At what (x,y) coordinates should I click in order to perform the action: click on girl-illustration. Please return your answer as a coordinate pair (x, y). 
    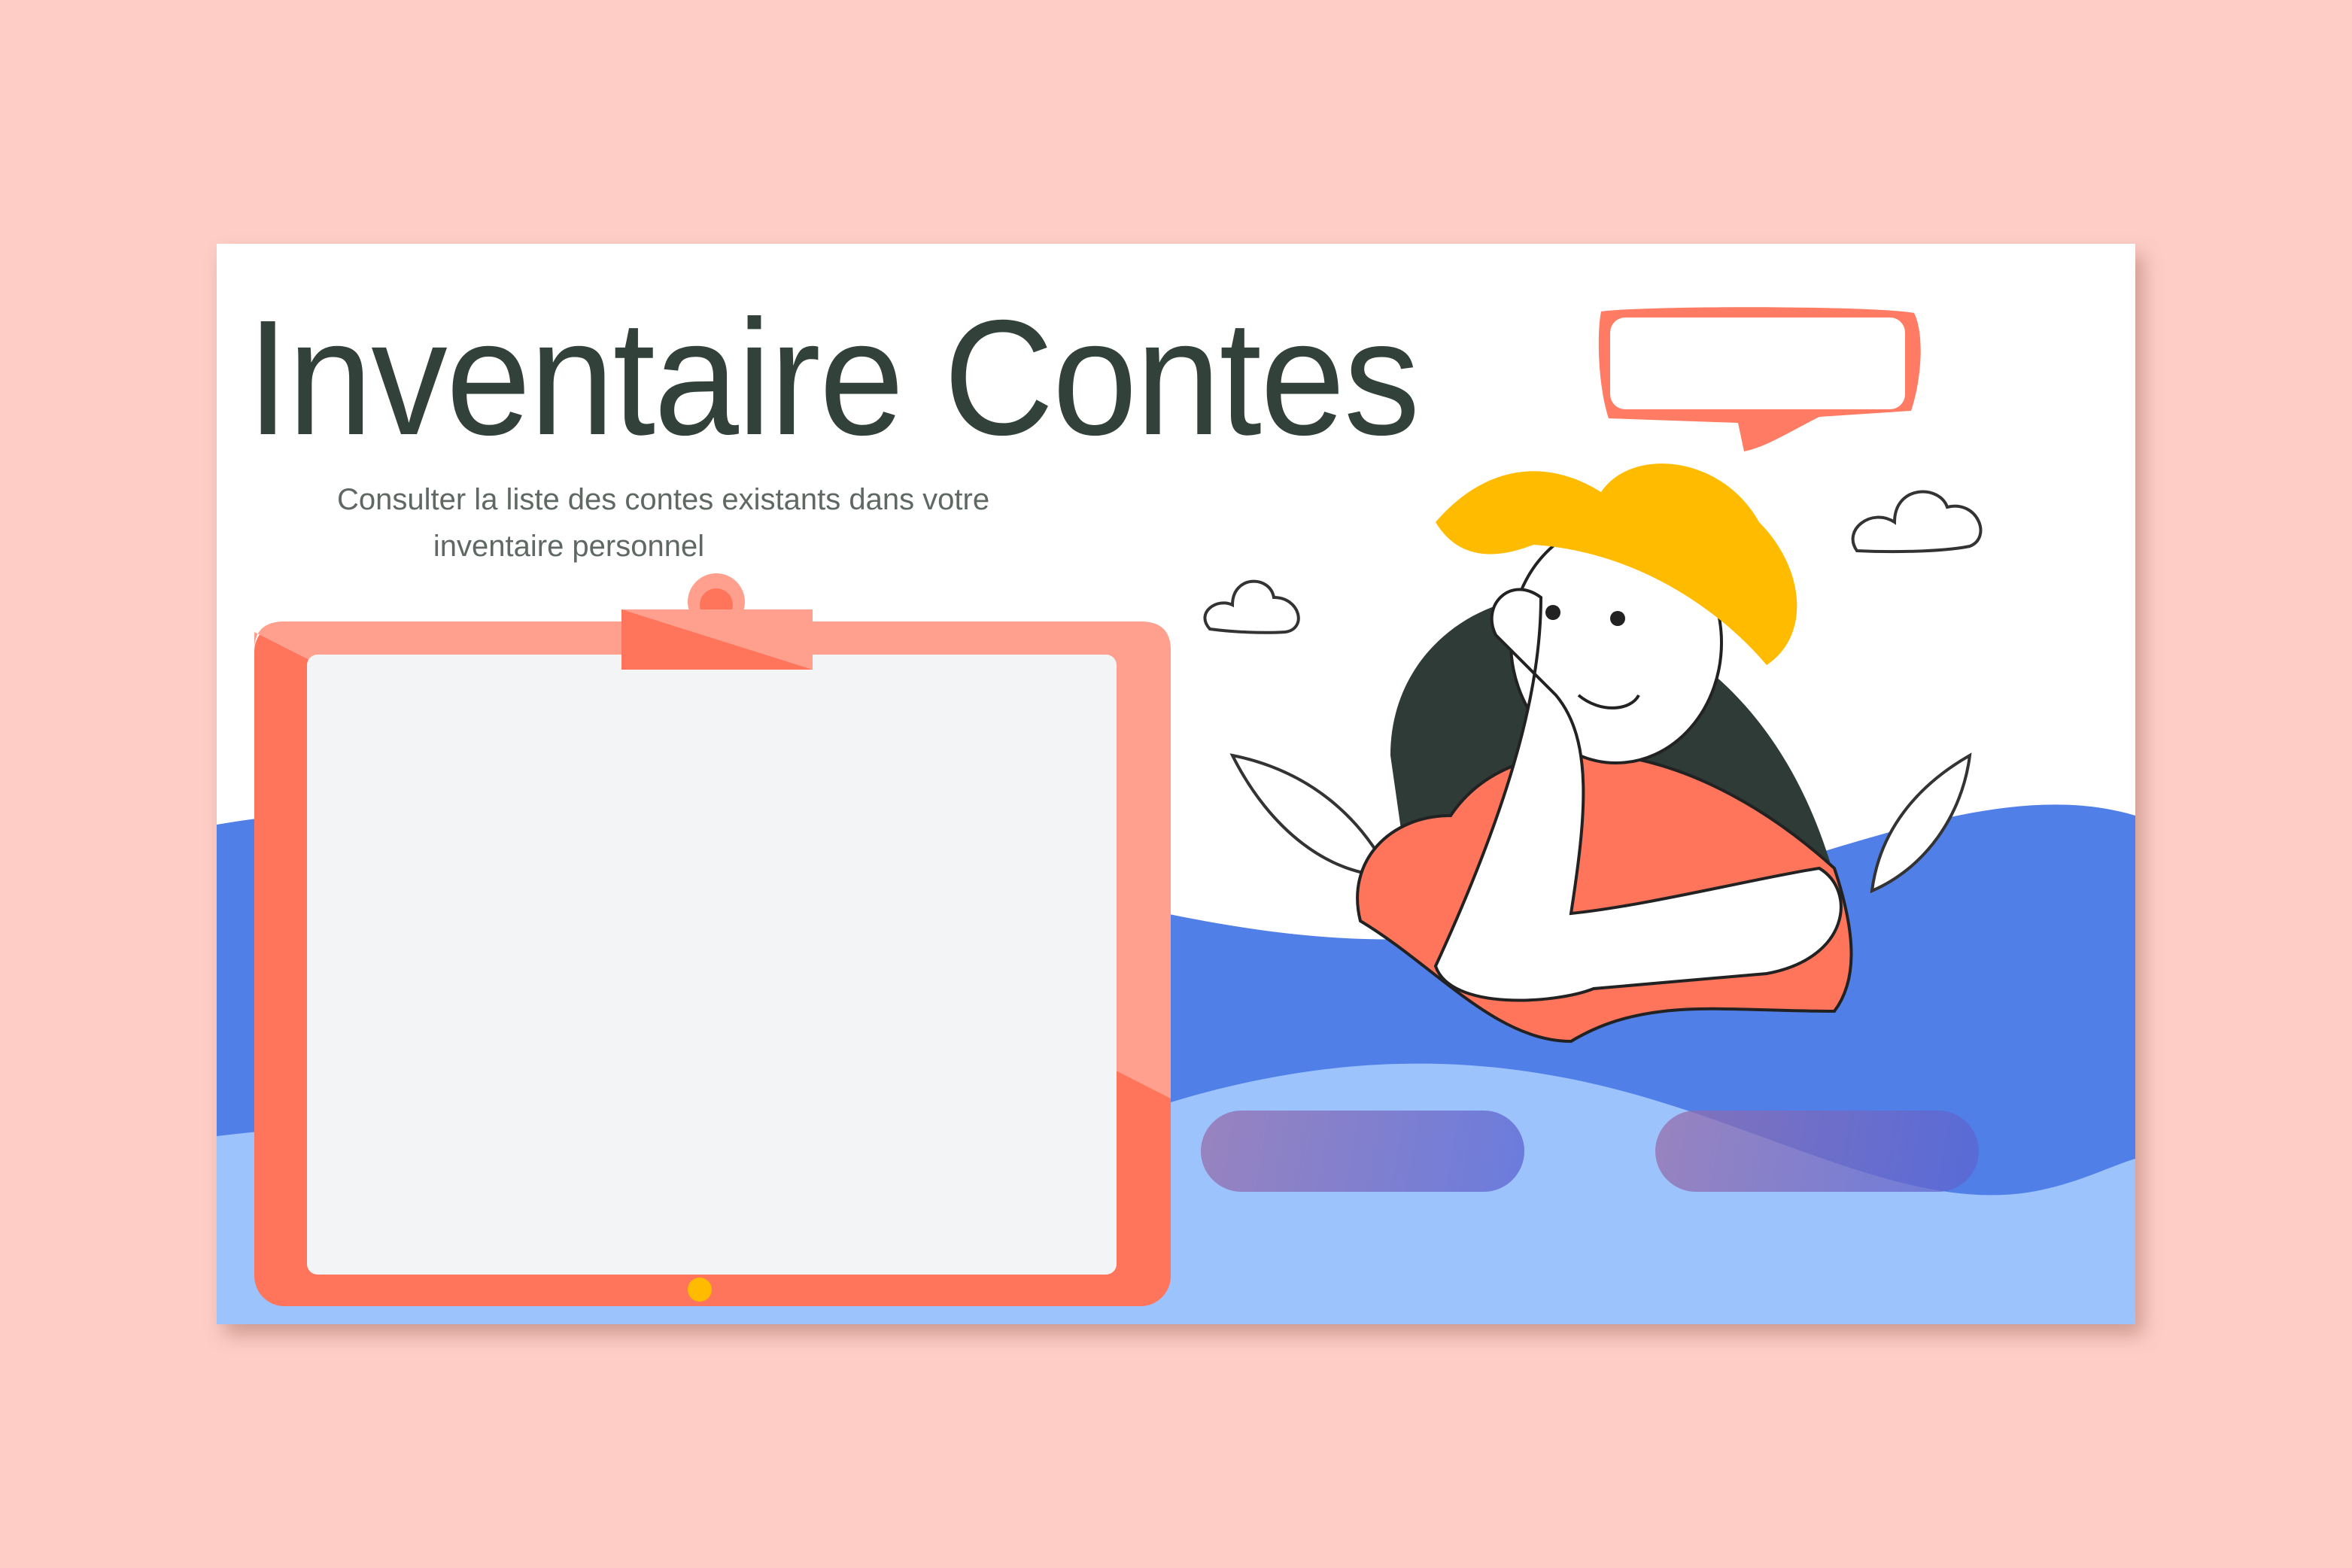
    Looking at the image, I should click on (1604, 753).